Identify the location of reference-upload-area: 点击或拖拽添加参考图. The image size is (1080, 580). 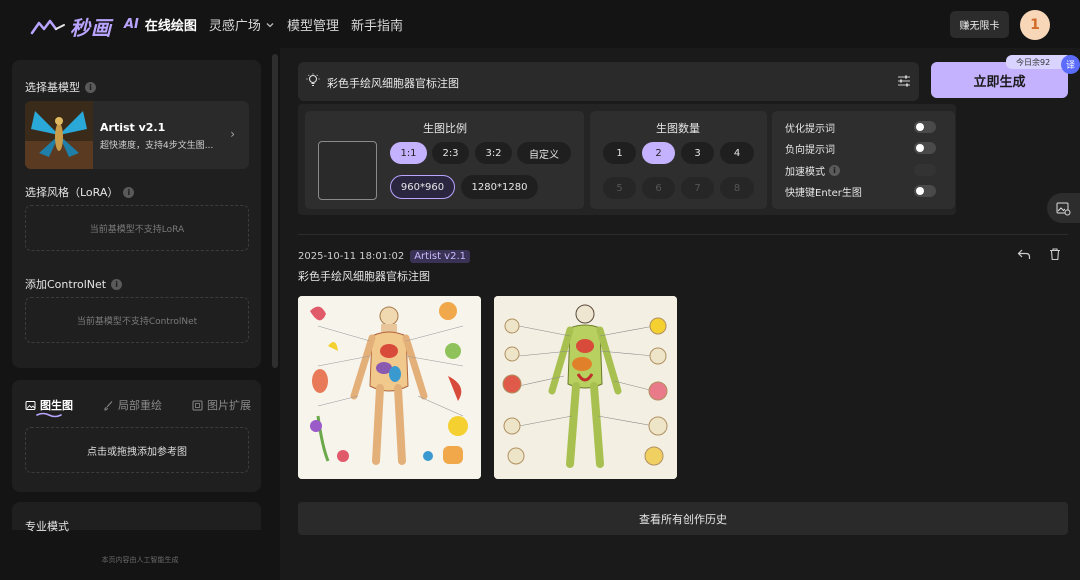
(137, 450).